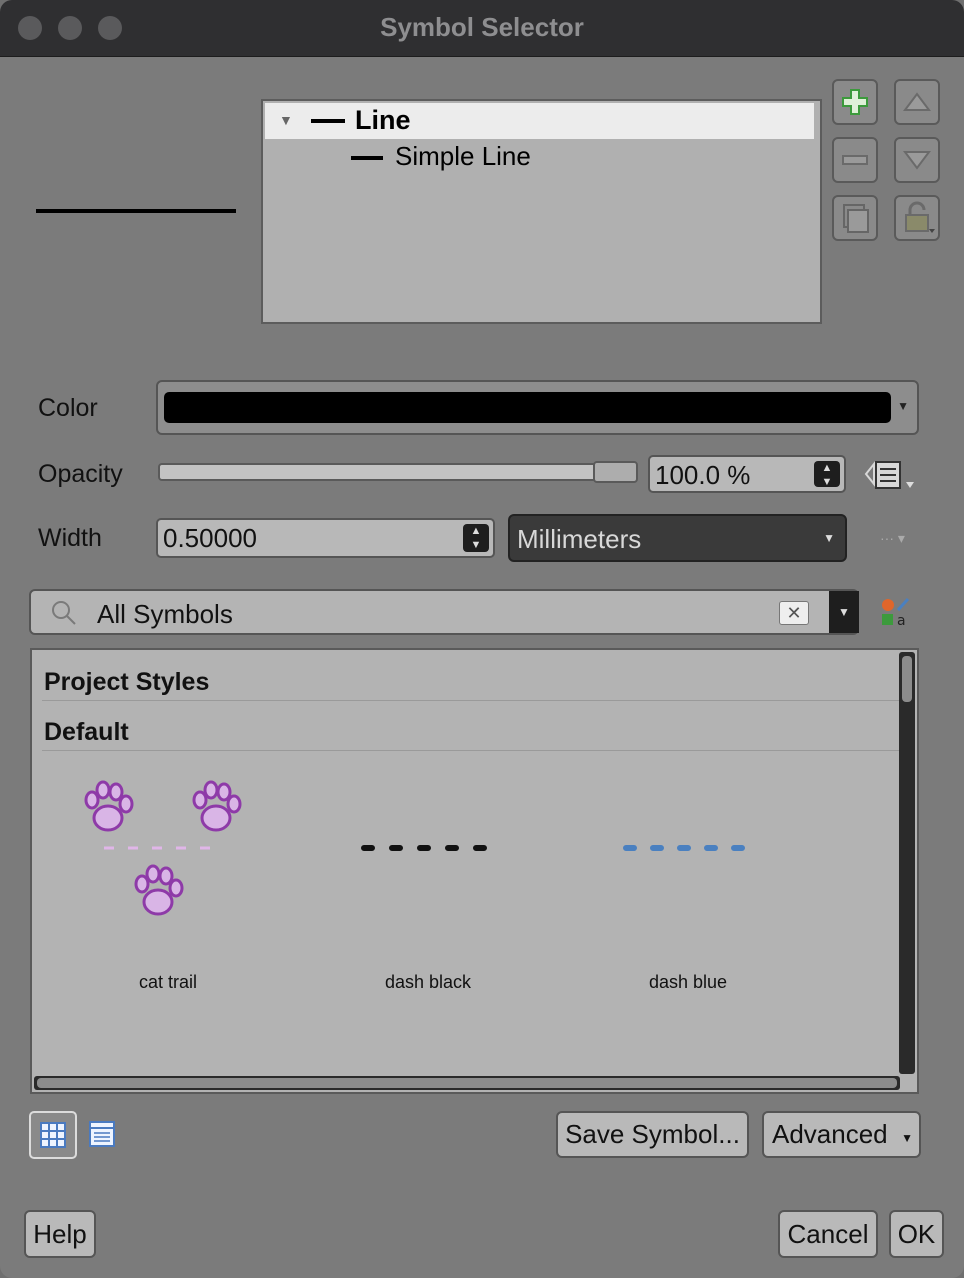 Image resolution: width=964 pixels, height=1278 pixels. Describe the element at coordinates (892, 477) in the screenshot. I see `data-defined-override-icon` at that location.